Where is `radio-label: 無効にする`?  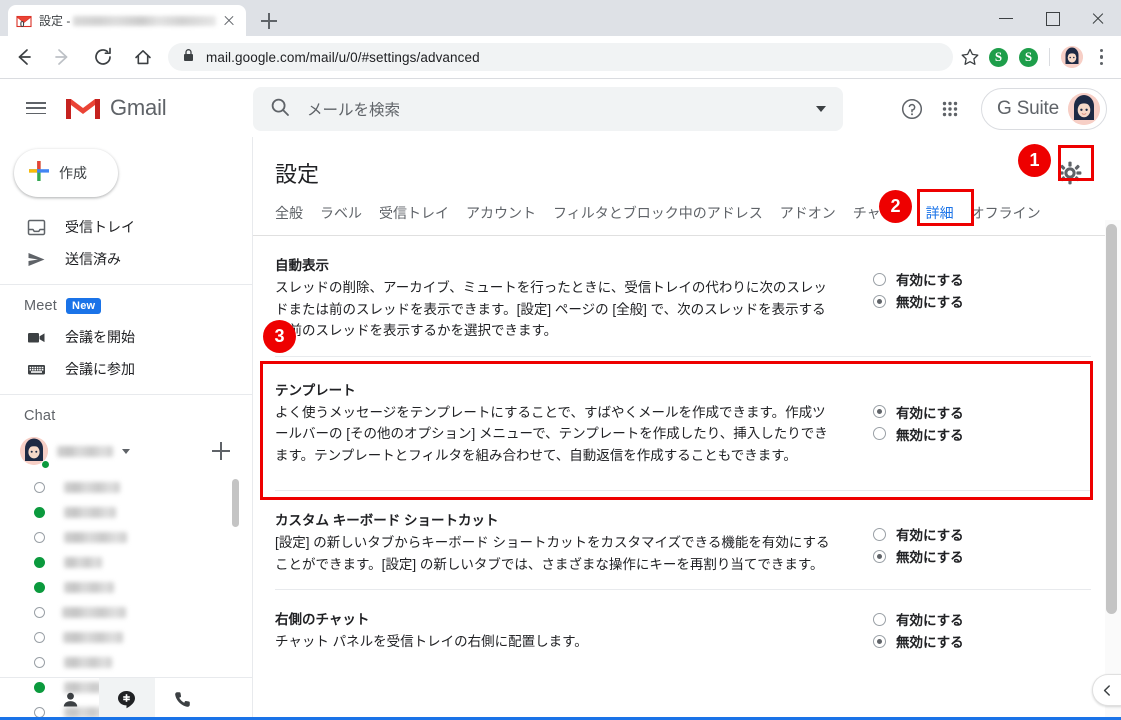 radio-label: 無効にする is located at coordinates (930, 557).